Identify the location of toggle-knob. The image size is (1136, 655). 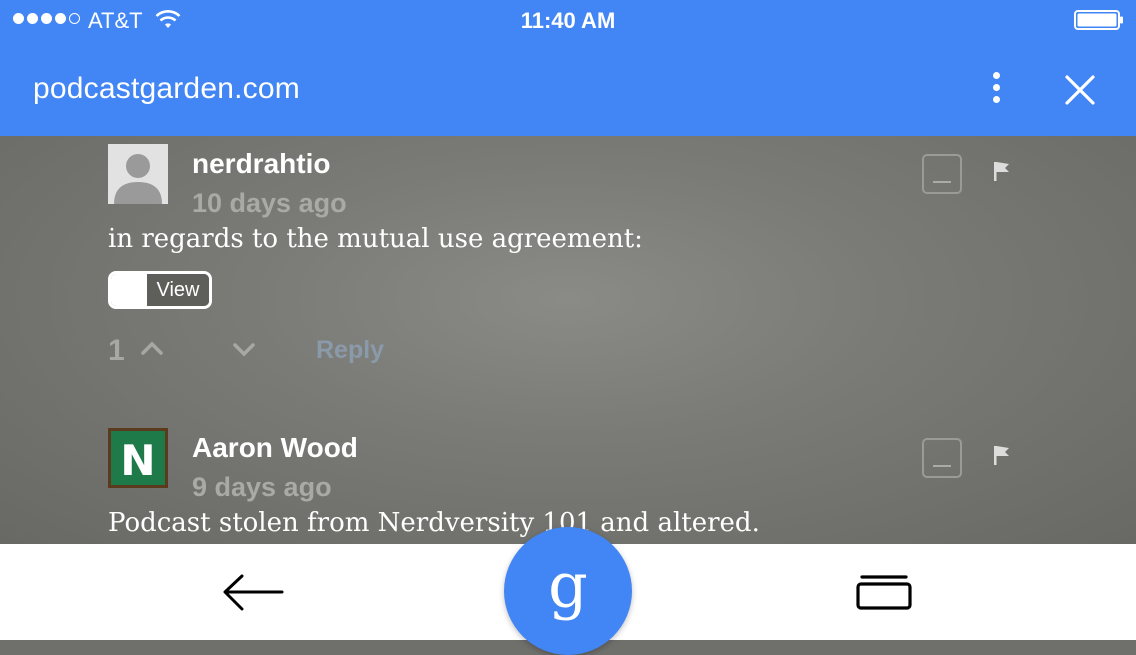
(129, 290).